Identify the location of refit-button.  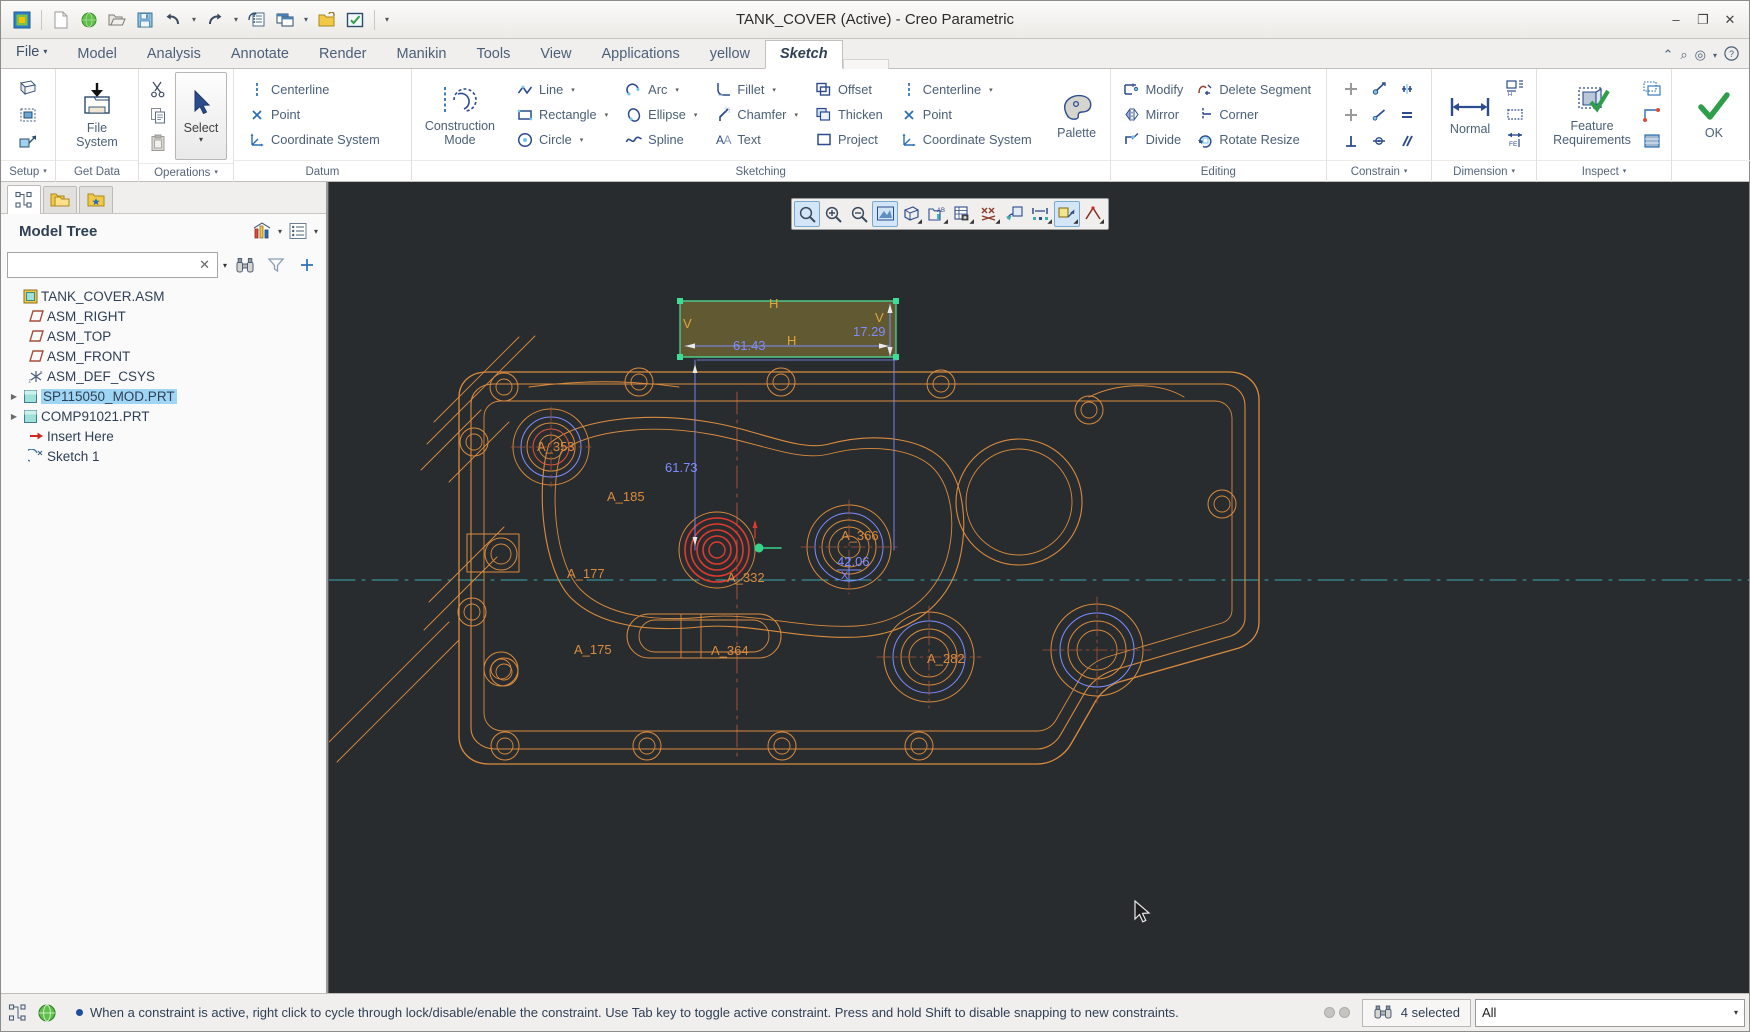
(807, 214).